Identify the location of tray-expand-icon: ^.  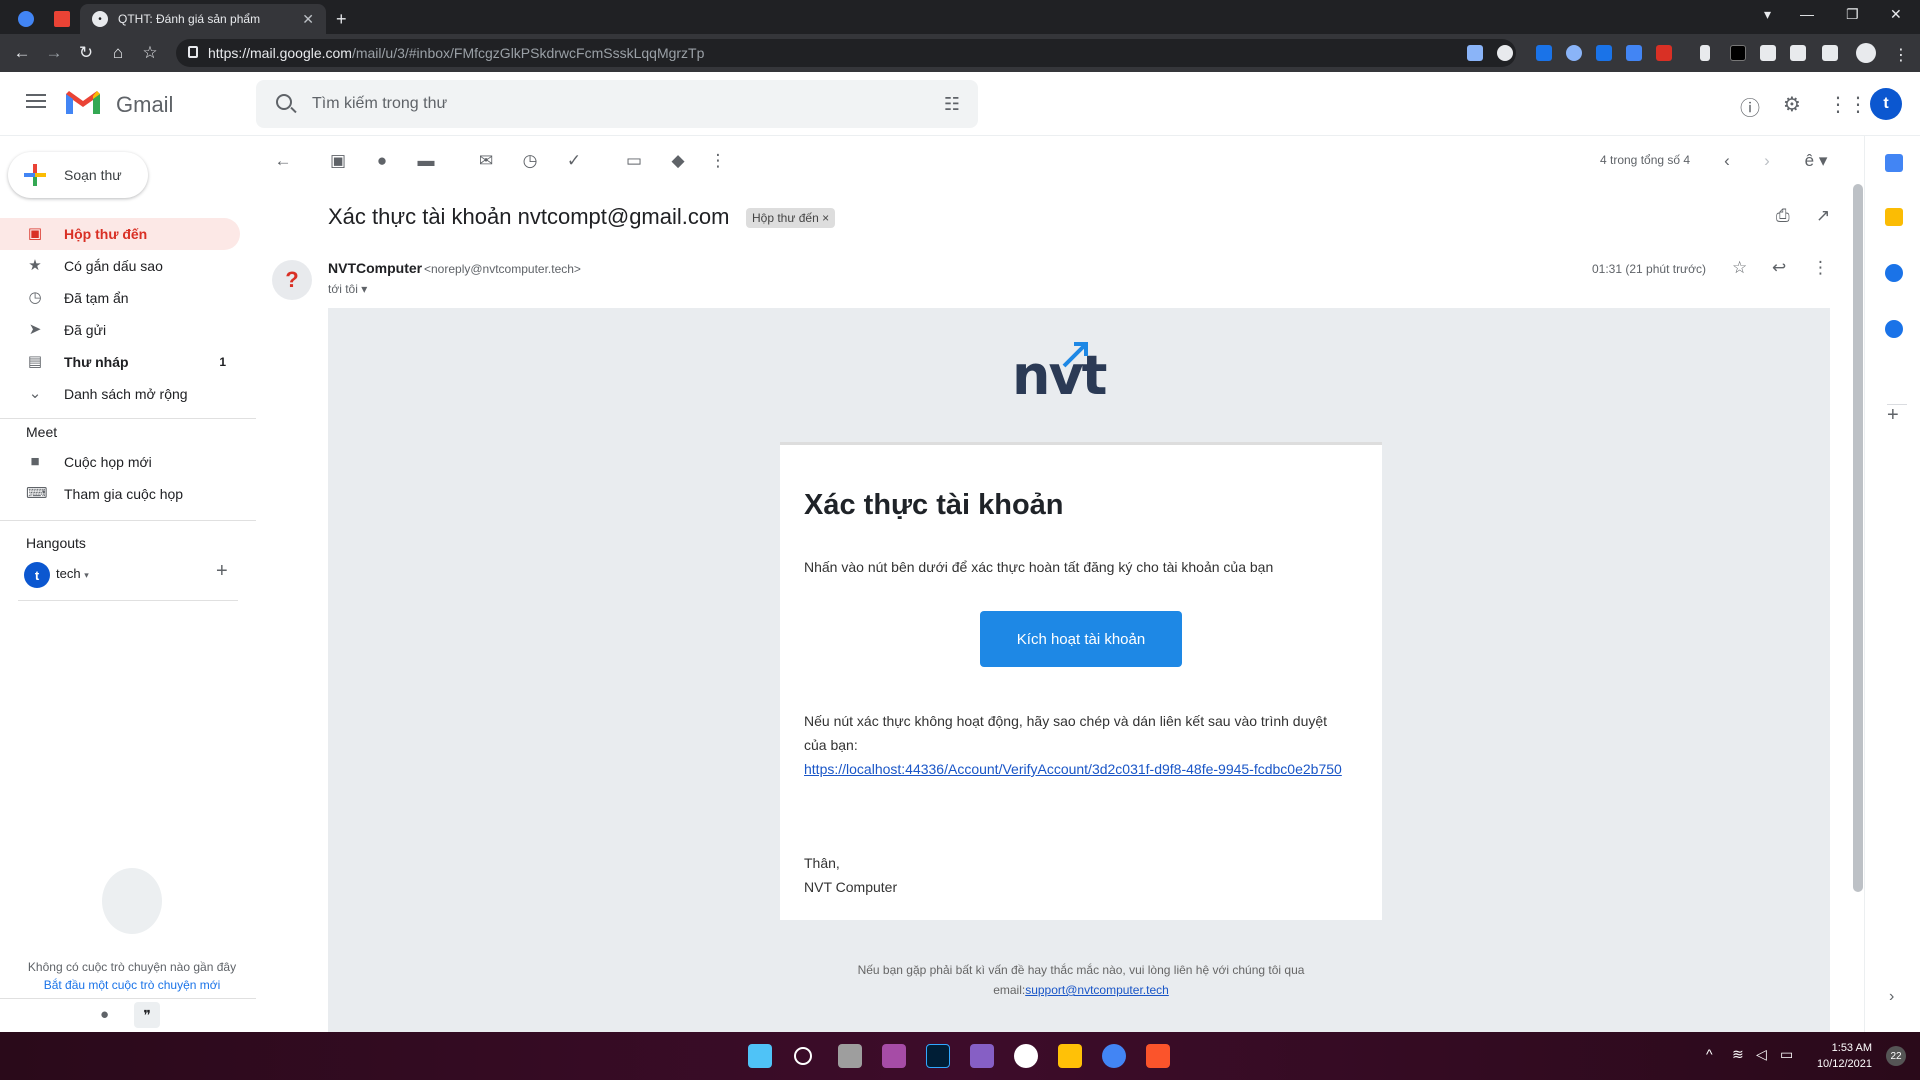
(1709, 1054).